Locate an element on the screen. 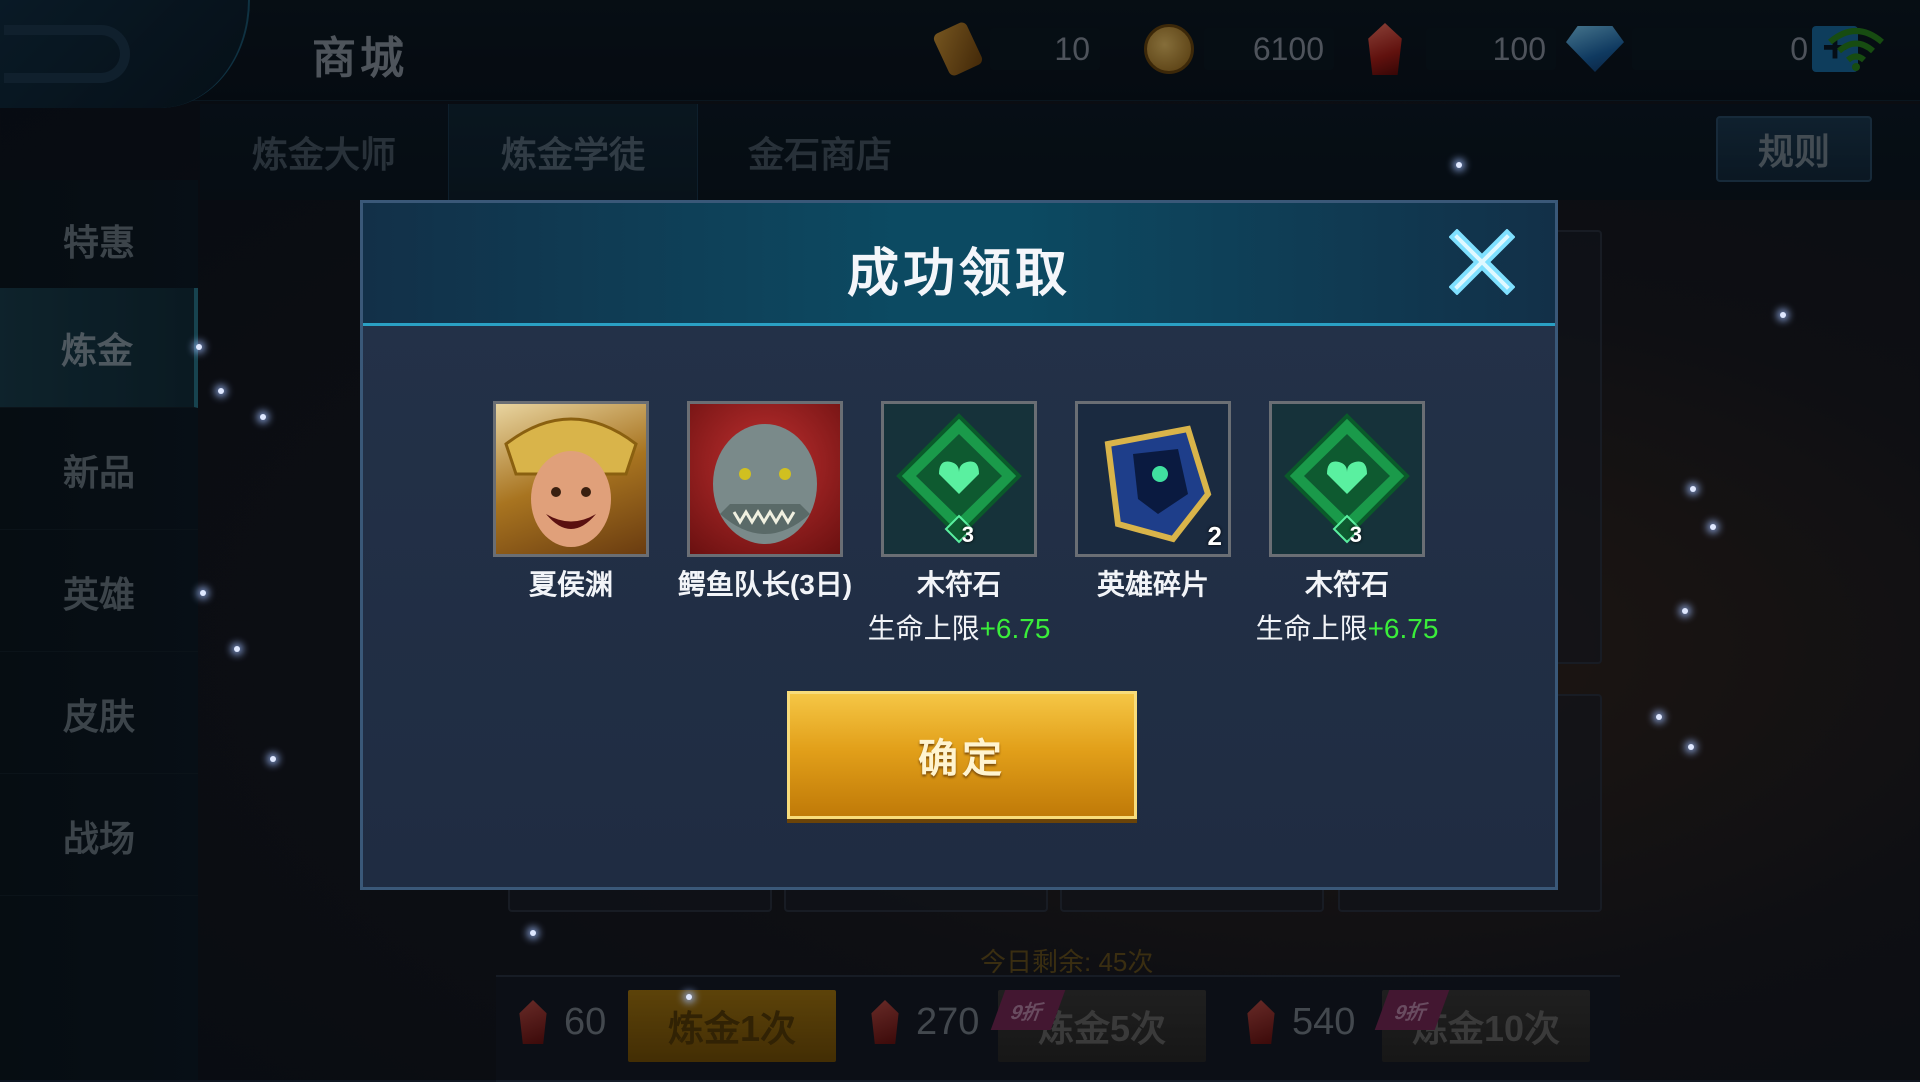 The width and height of the screenshot is (1920, 1082). dialog-header: 成功领取 is located at coordinates (959, 264).